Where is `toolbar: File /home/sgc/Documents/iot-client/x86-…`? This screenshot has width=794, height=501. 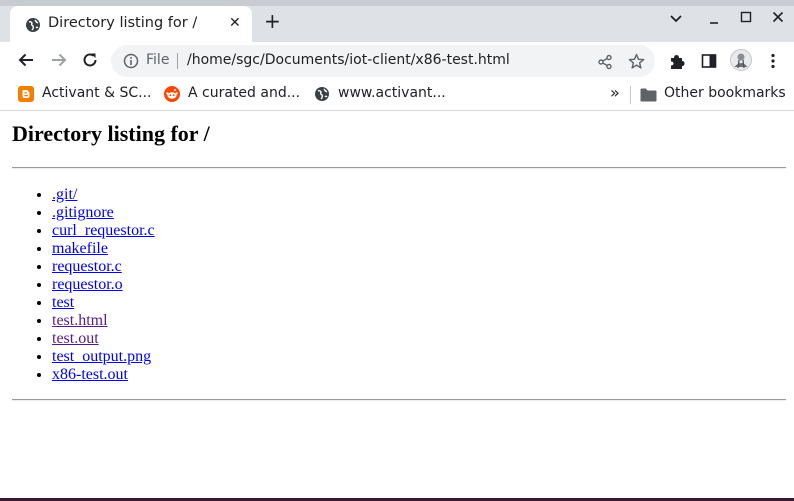
toolbar: File /home/sgc/Documents/iot-client/x86-… is located at coordinates (397, 61).